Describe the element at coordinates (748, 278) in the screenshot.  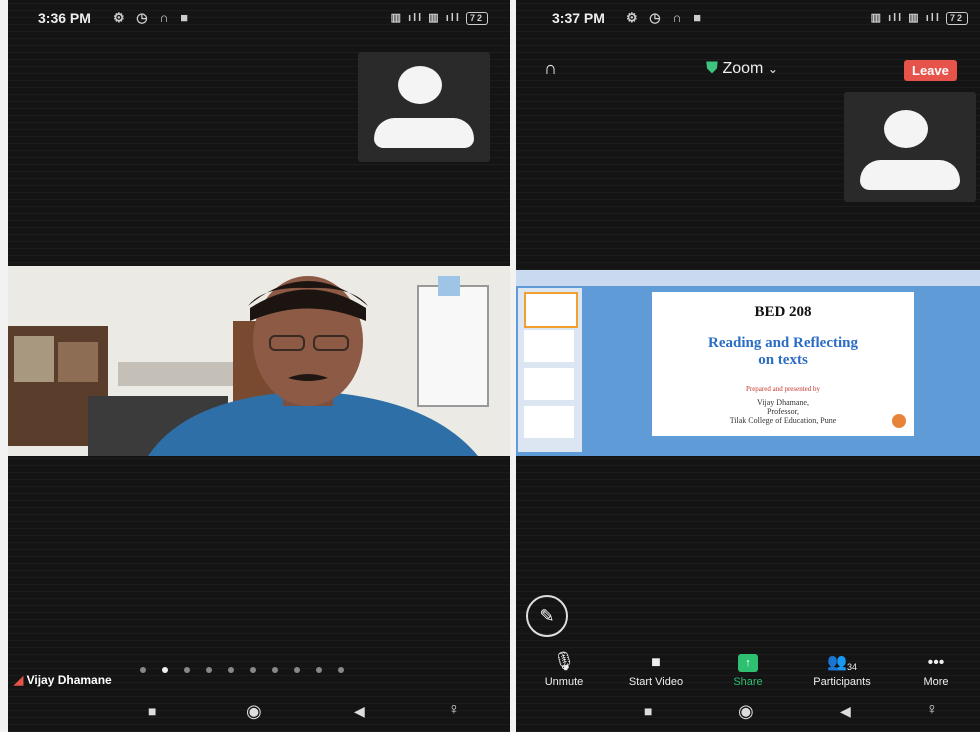
I see `powerpoint-ribbon` at that location.